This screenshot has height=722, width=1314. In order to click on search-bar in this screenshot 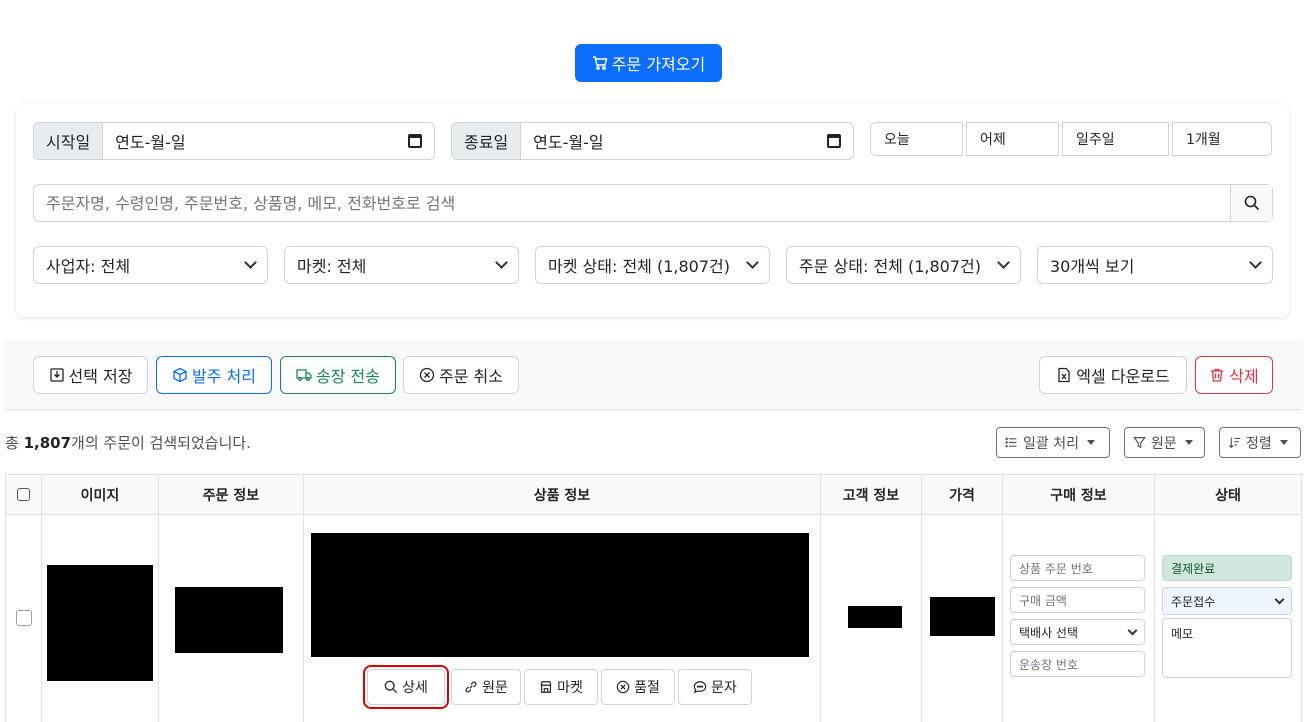, I will do `click(653, 203)`.